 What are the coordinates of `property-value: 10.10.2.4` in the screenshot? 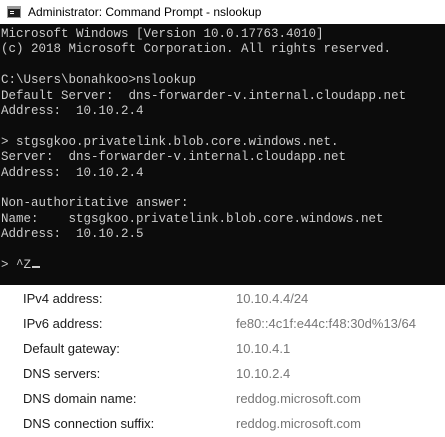 It's located at (263, 373).